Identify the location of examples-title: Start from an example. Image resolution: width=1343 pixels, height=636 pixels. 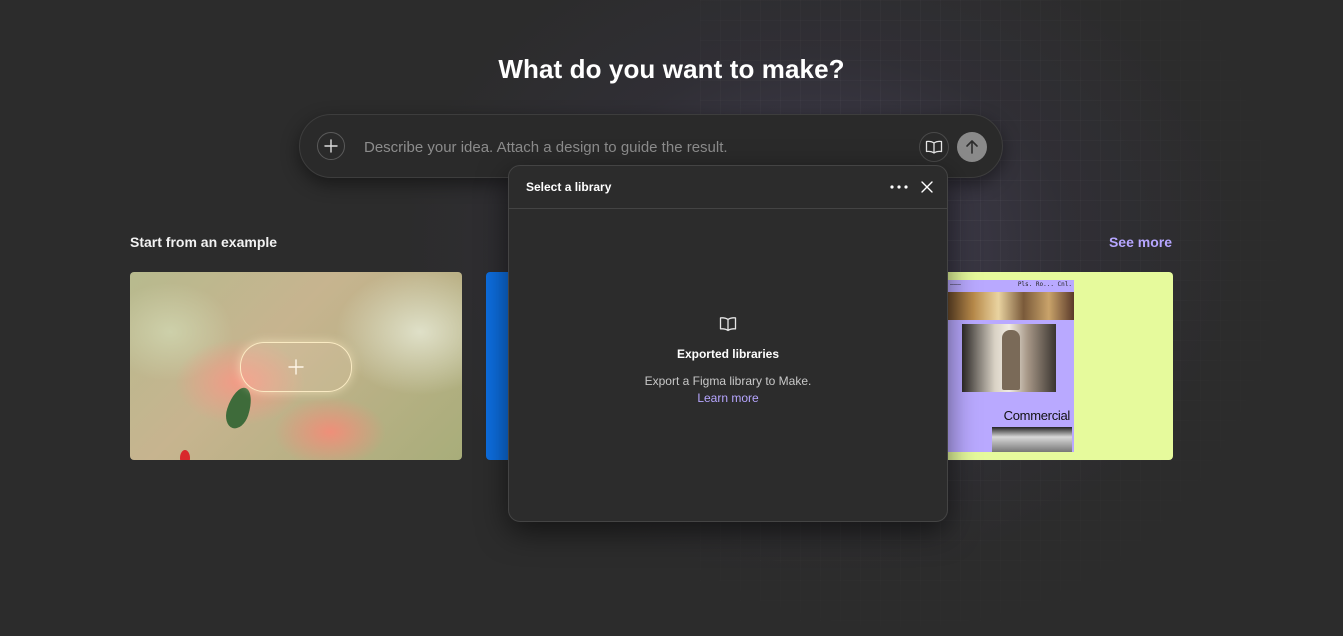
(204, 242).